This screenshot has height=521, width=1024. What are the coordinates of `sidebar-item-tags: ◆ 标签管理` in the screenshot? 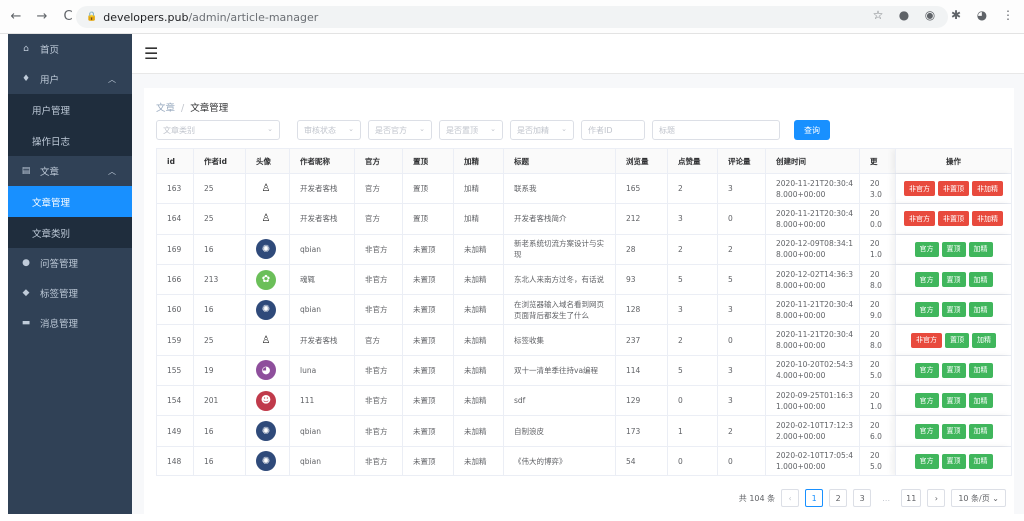 It's located at (70, 293).